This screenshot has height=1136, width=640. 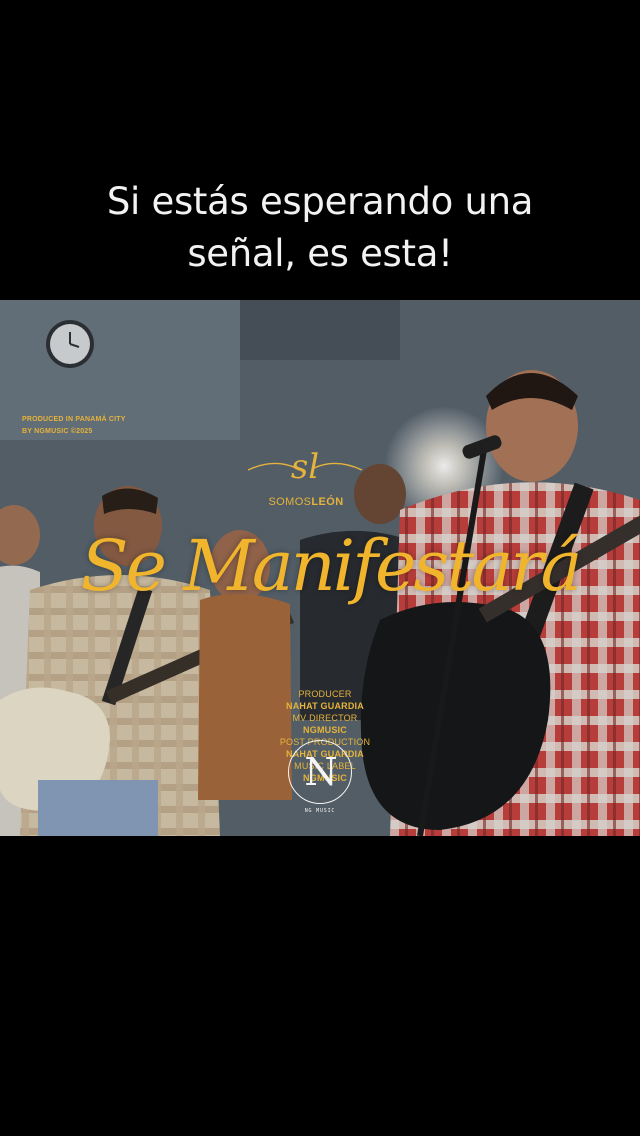 What do you see at coordinates (325, 694) in the screenshot?
I see `producer-label: PRODUCER` at bounding box center [325, 694].